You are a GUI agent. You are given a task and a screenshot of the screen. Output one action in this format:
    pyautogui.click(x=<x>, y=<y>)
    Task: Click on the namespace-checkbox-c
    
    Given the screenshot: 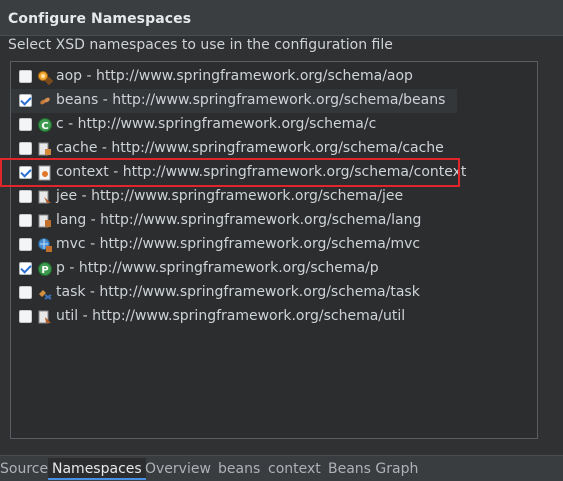 What is the action you would take?
    pyautogui.click(x=25, y=124)
    